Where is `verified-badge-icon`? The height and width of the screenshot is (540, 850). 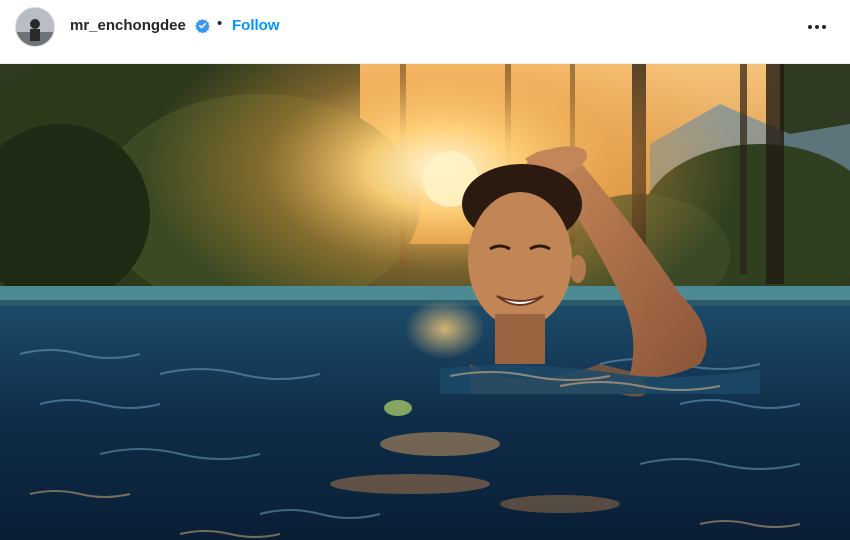
verified-badge-icon is located at coordinates (202, 26).